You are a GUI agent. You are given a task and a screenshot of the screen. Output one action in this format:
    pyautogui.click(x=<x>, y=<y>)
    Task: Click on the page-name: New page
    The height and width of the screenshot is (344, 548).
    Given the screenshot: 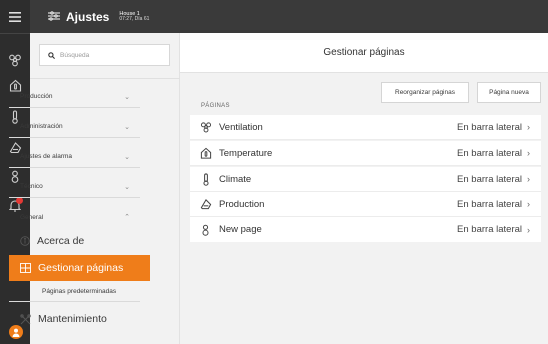 What is the action you would take?
    pyautogui.click(x=240, y=229)
    